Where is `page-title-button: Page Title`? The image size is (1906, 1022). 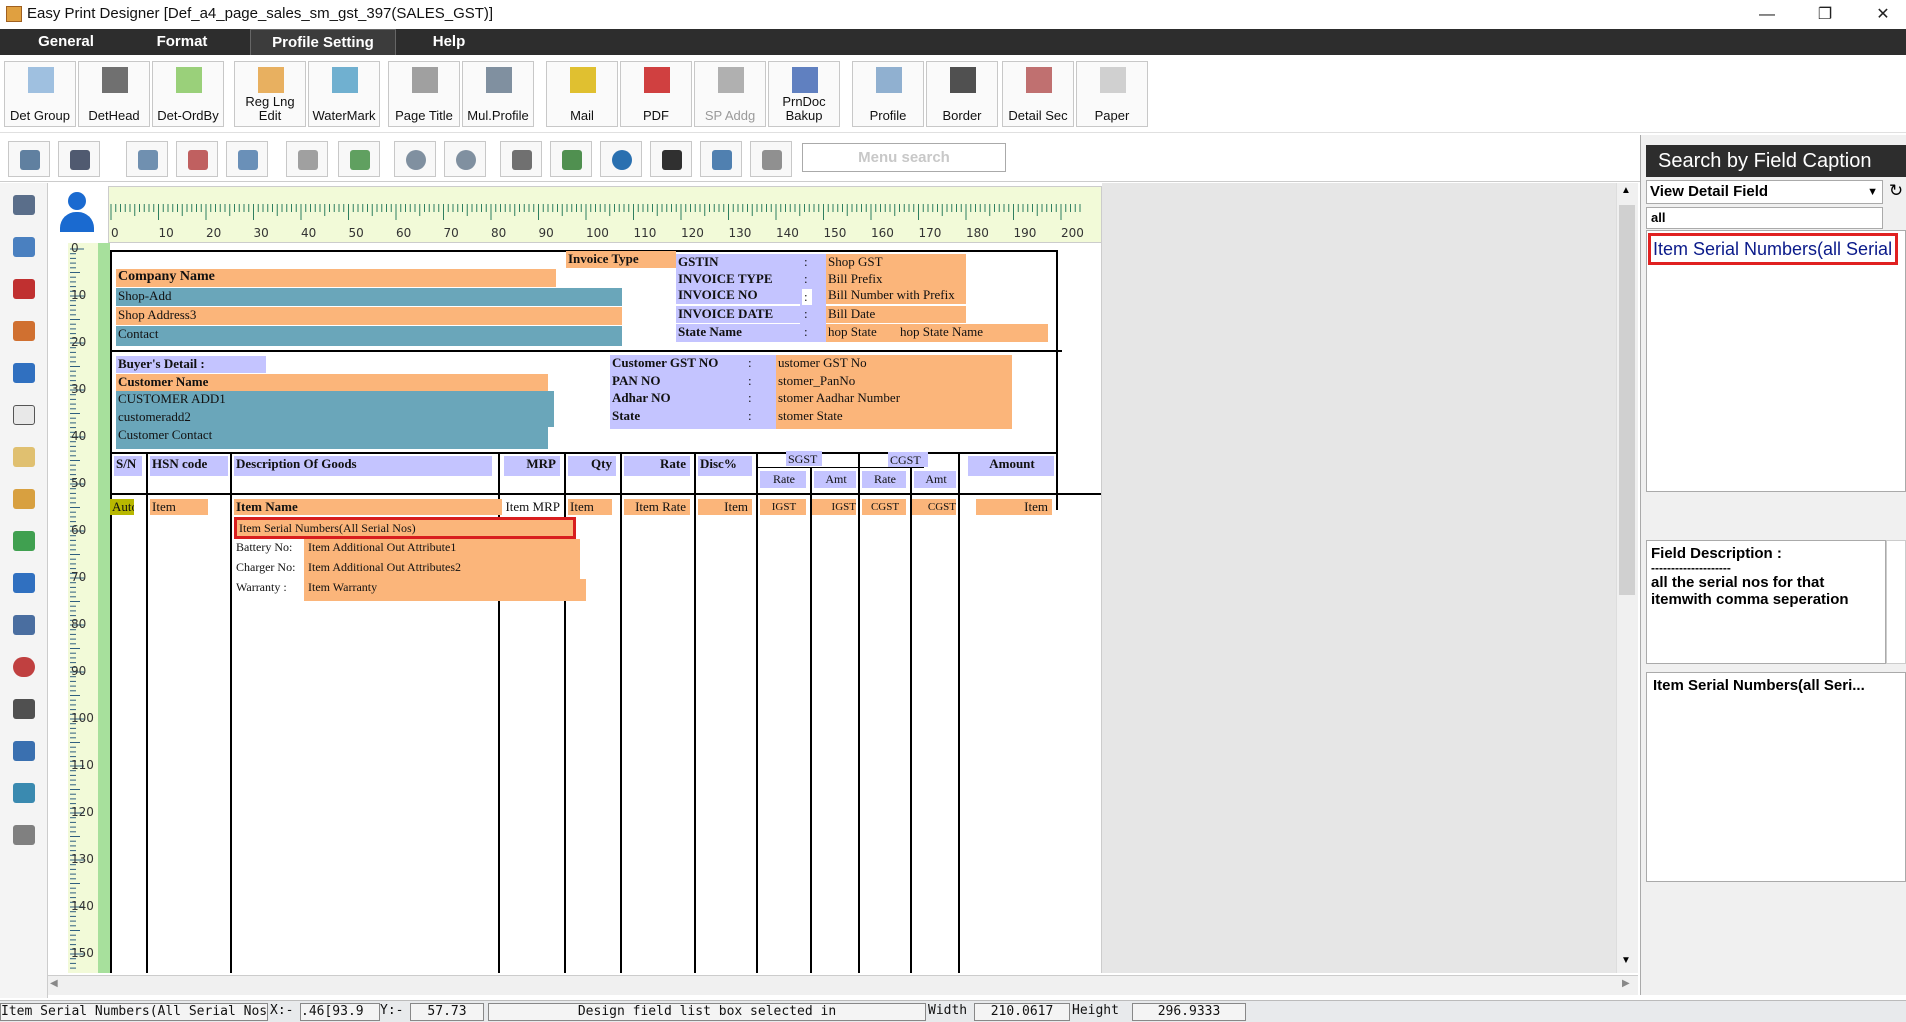 page-title-button: Page Title is located at coordinates (424, 94).